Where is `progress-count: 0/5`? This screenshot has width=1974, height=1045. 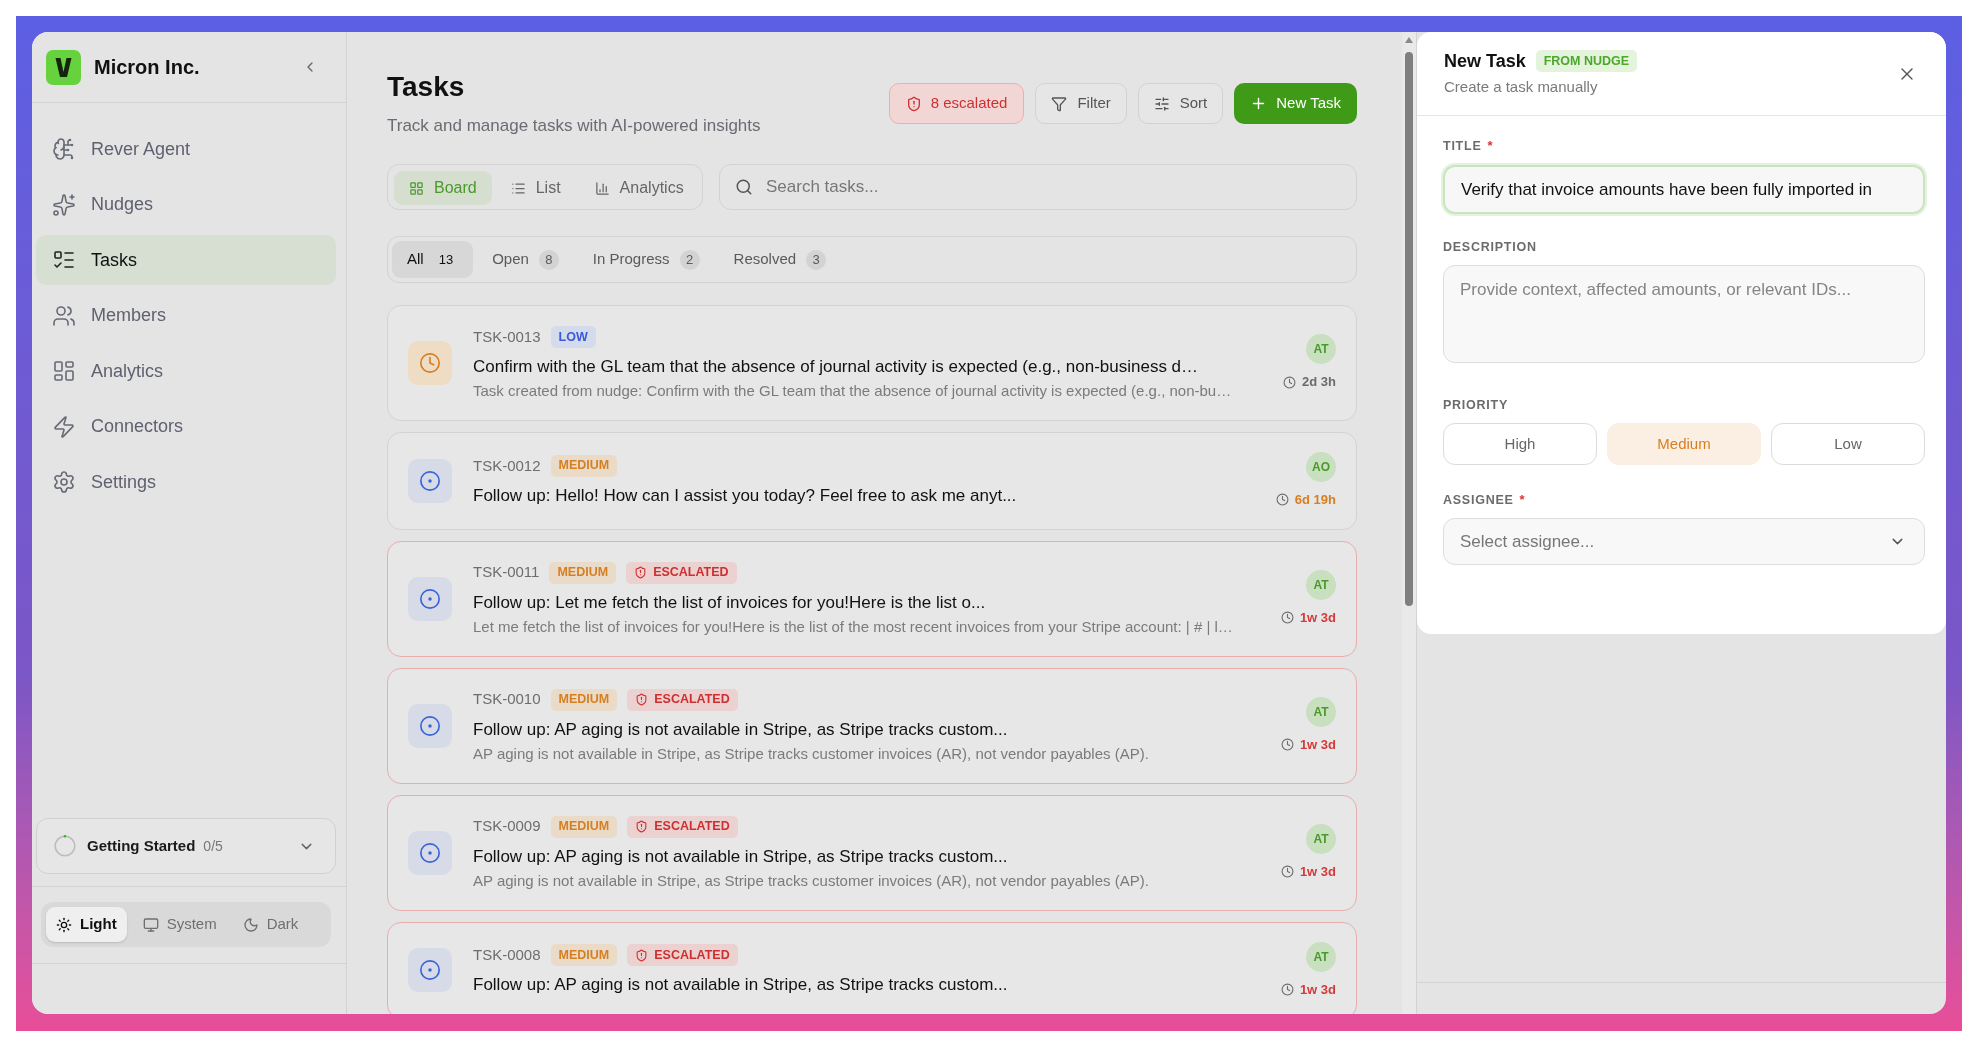 progress-count: 0/5 is located at coordinates (213, 846).